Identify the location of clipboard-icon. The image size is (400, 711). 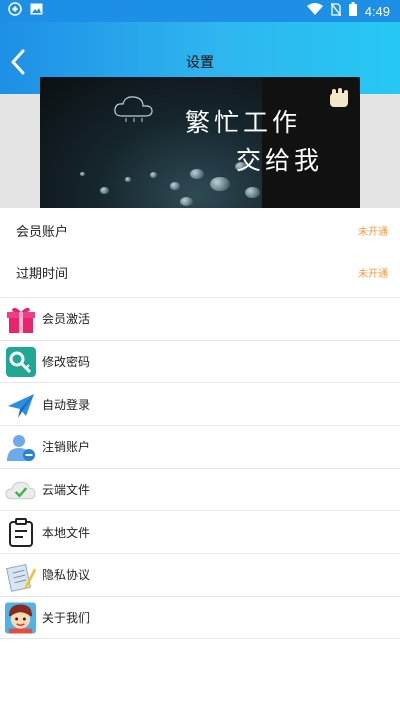
(20, 532).